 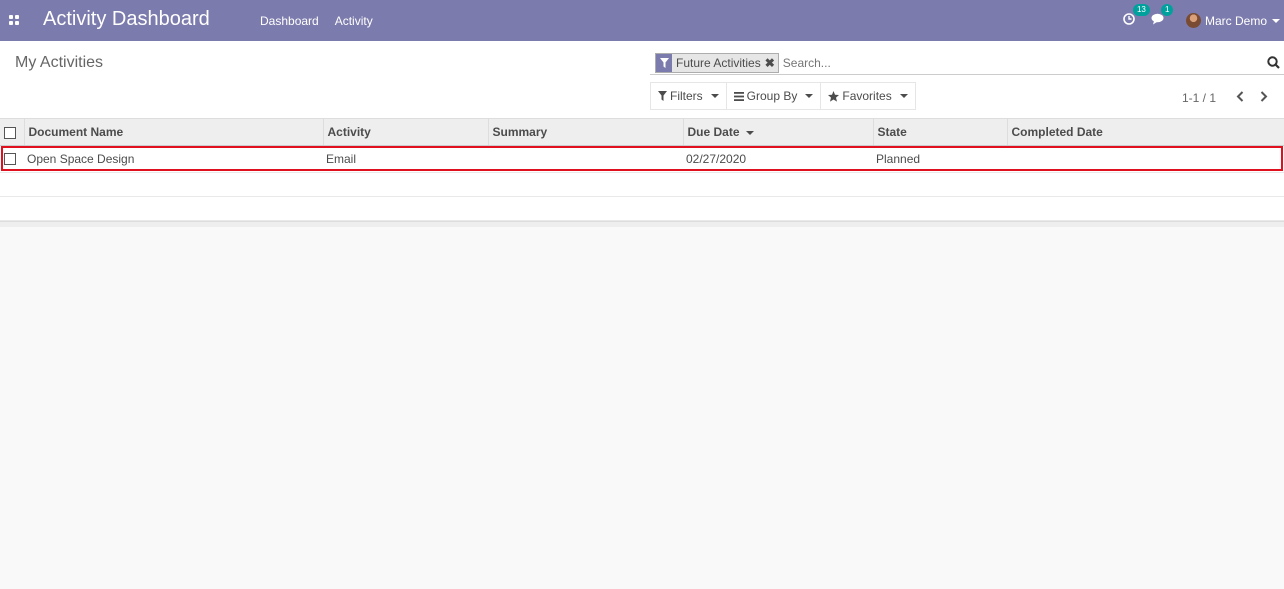 I want to click on systray: 13 1 Marc Demo, so click(x=1203, y=20).